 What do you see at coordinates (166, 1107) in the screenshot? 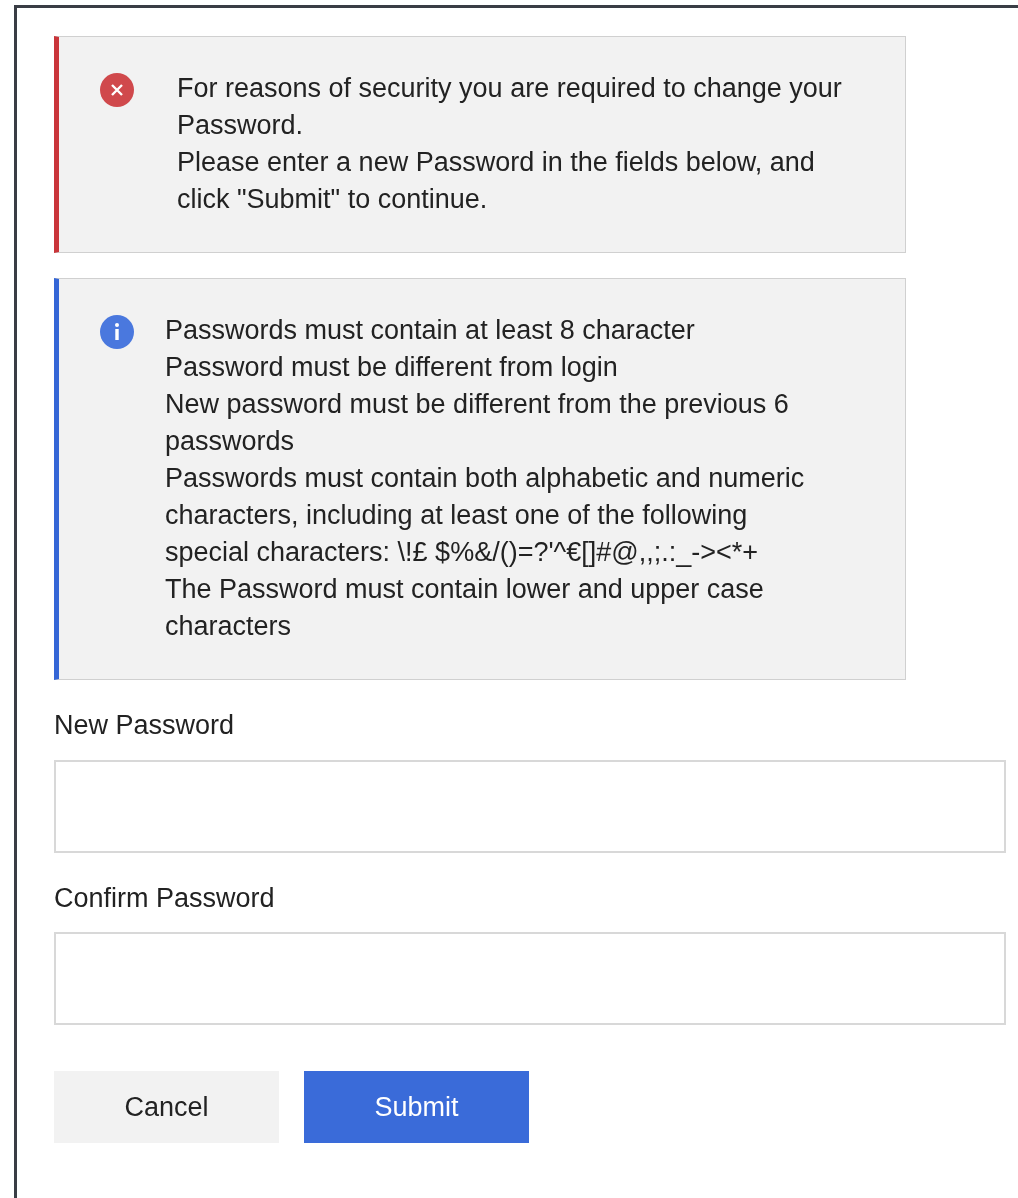
I see `cancel-button: Cancel` at bounding box center [166, 1107].